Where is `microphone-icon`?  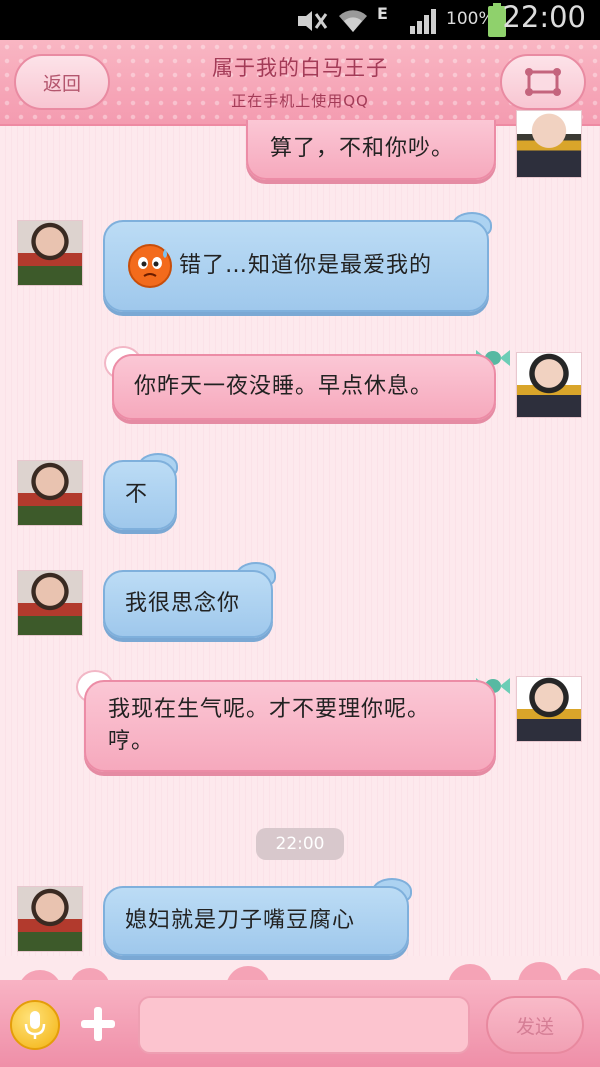 microphone-icon is located at coordinates (35, 1025).